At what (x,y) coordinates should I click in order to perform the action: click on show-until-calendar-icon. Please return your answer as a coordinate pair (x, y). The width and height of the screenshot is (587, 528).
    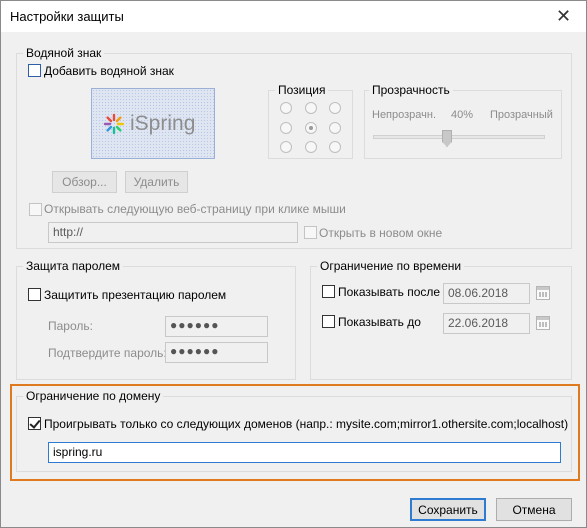
    Looking at the image, I should click on (543, 323).